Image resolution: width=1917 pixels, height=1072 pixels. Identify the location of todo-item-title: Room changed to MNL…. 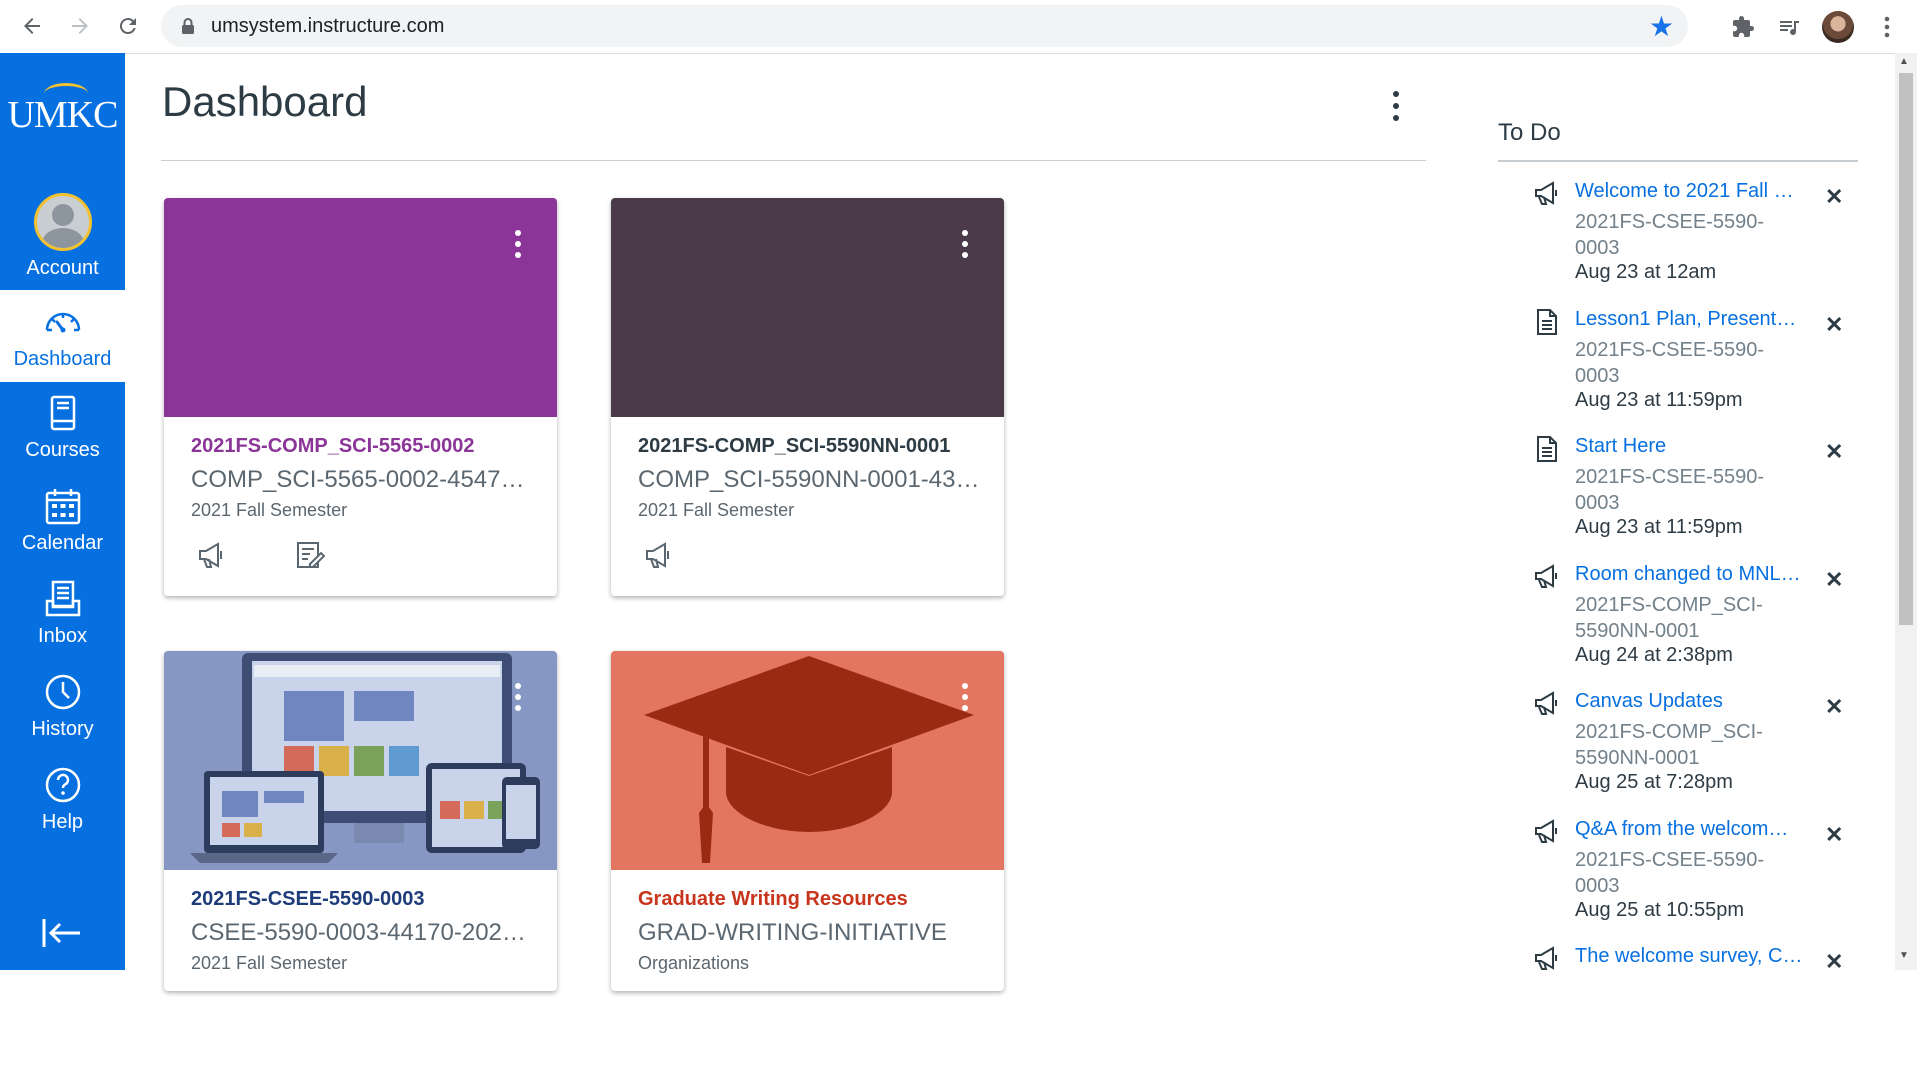
(1690, 574).